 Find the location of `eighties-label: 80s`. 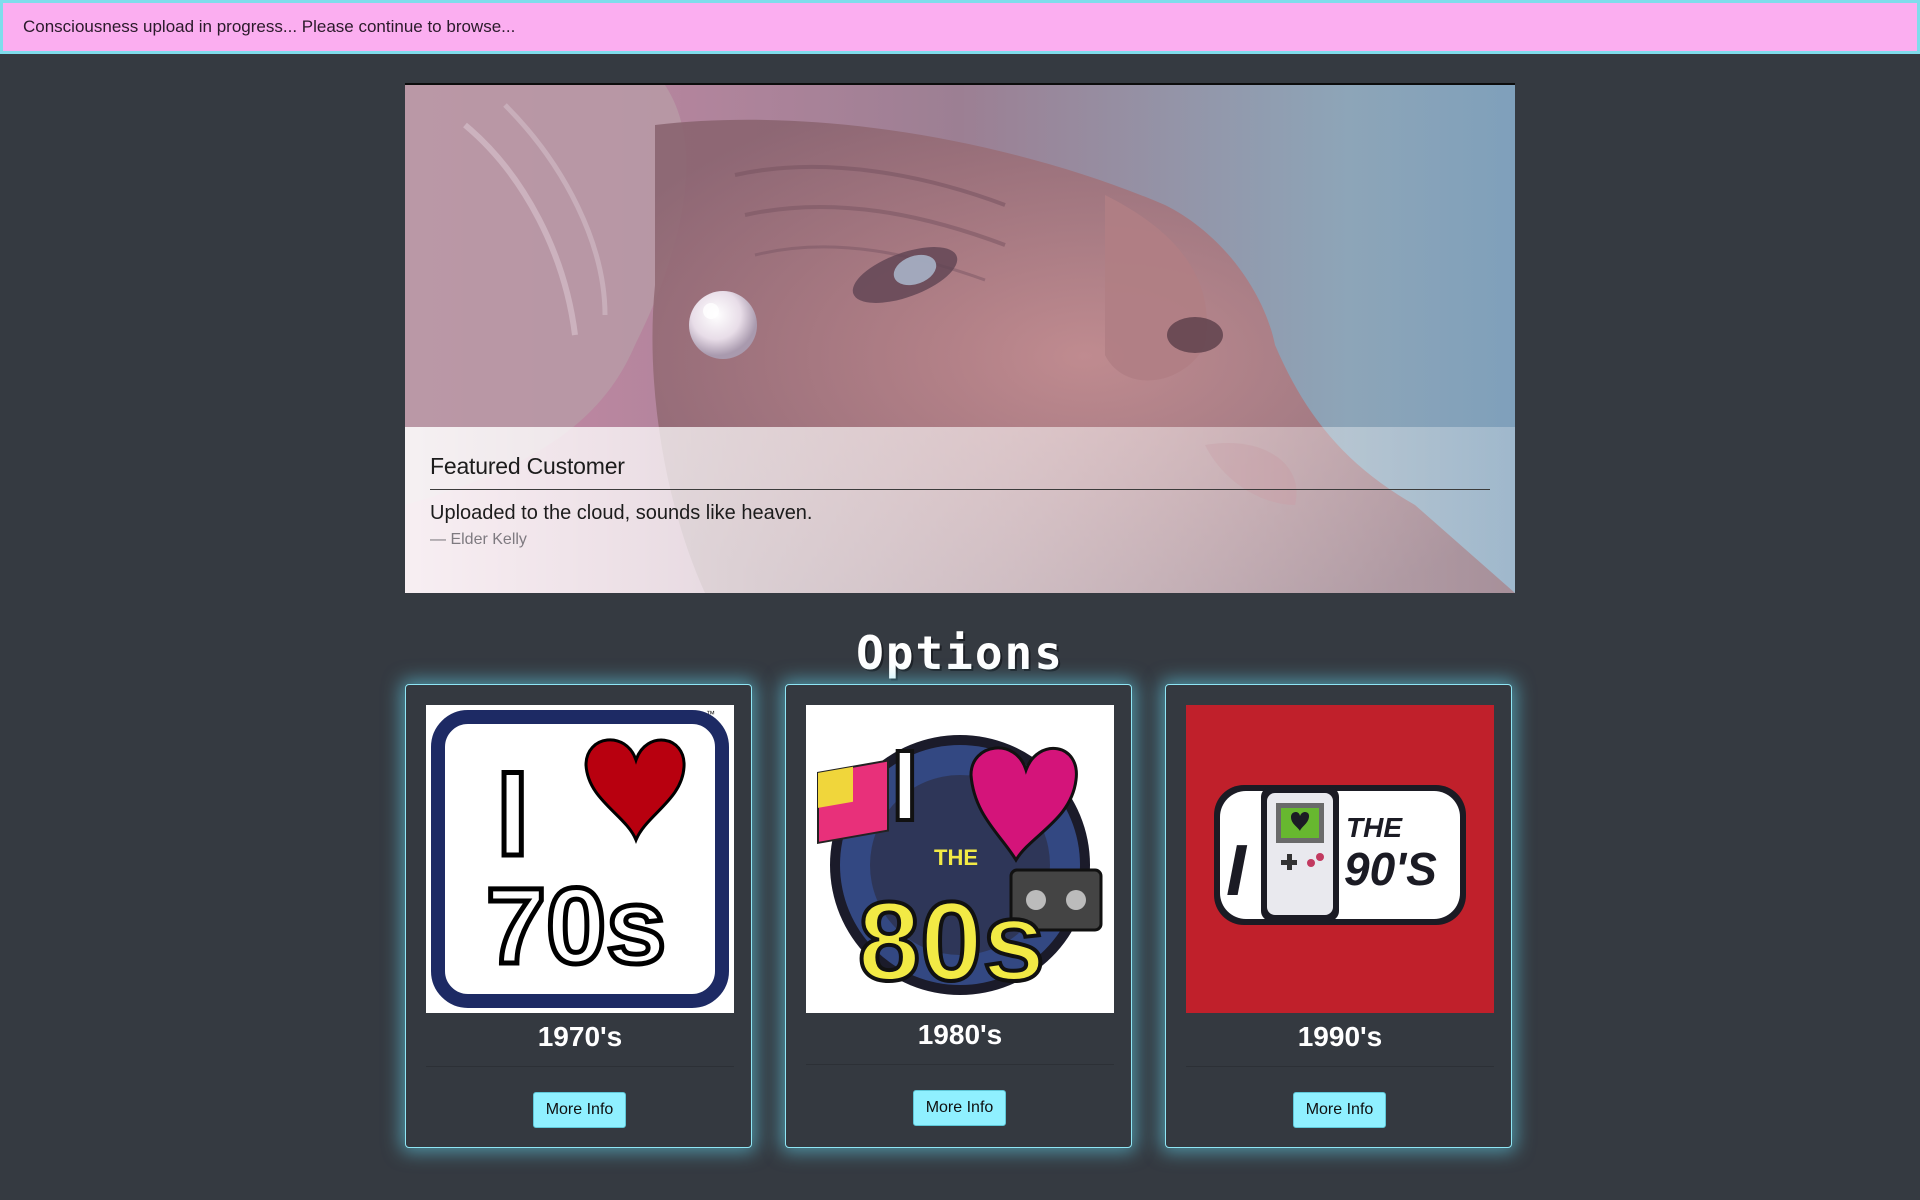

eighties-label: 80s is located at coordinates (951, 941).